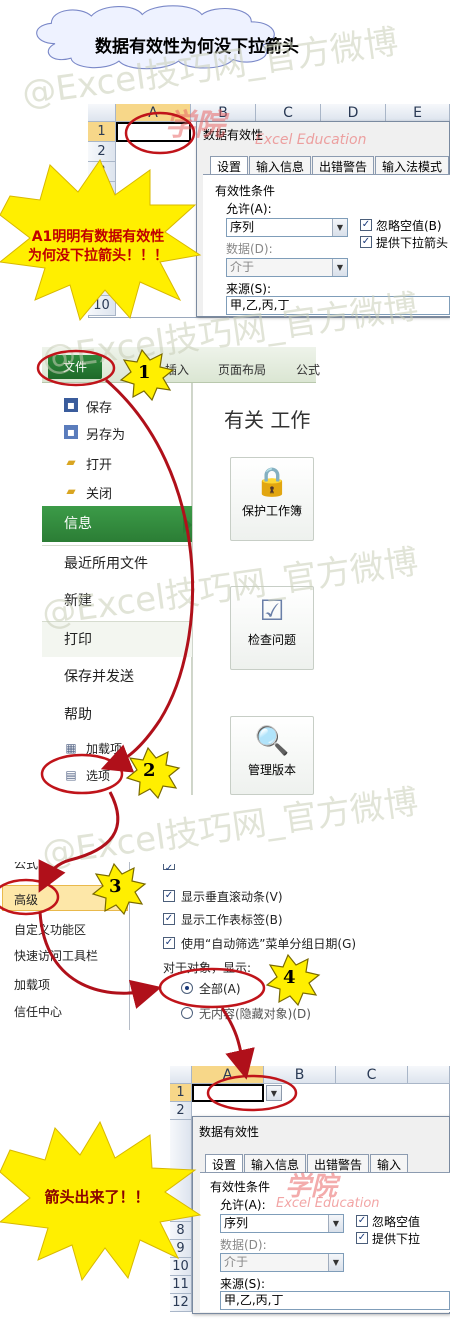 The height and width of the screenshot is (1332, 450). What do you see at coordinates (98, 256) in the screenshot?
I see `callout-line-2: 为何没下拉箭头！！！` at bounding box center [98, 256].